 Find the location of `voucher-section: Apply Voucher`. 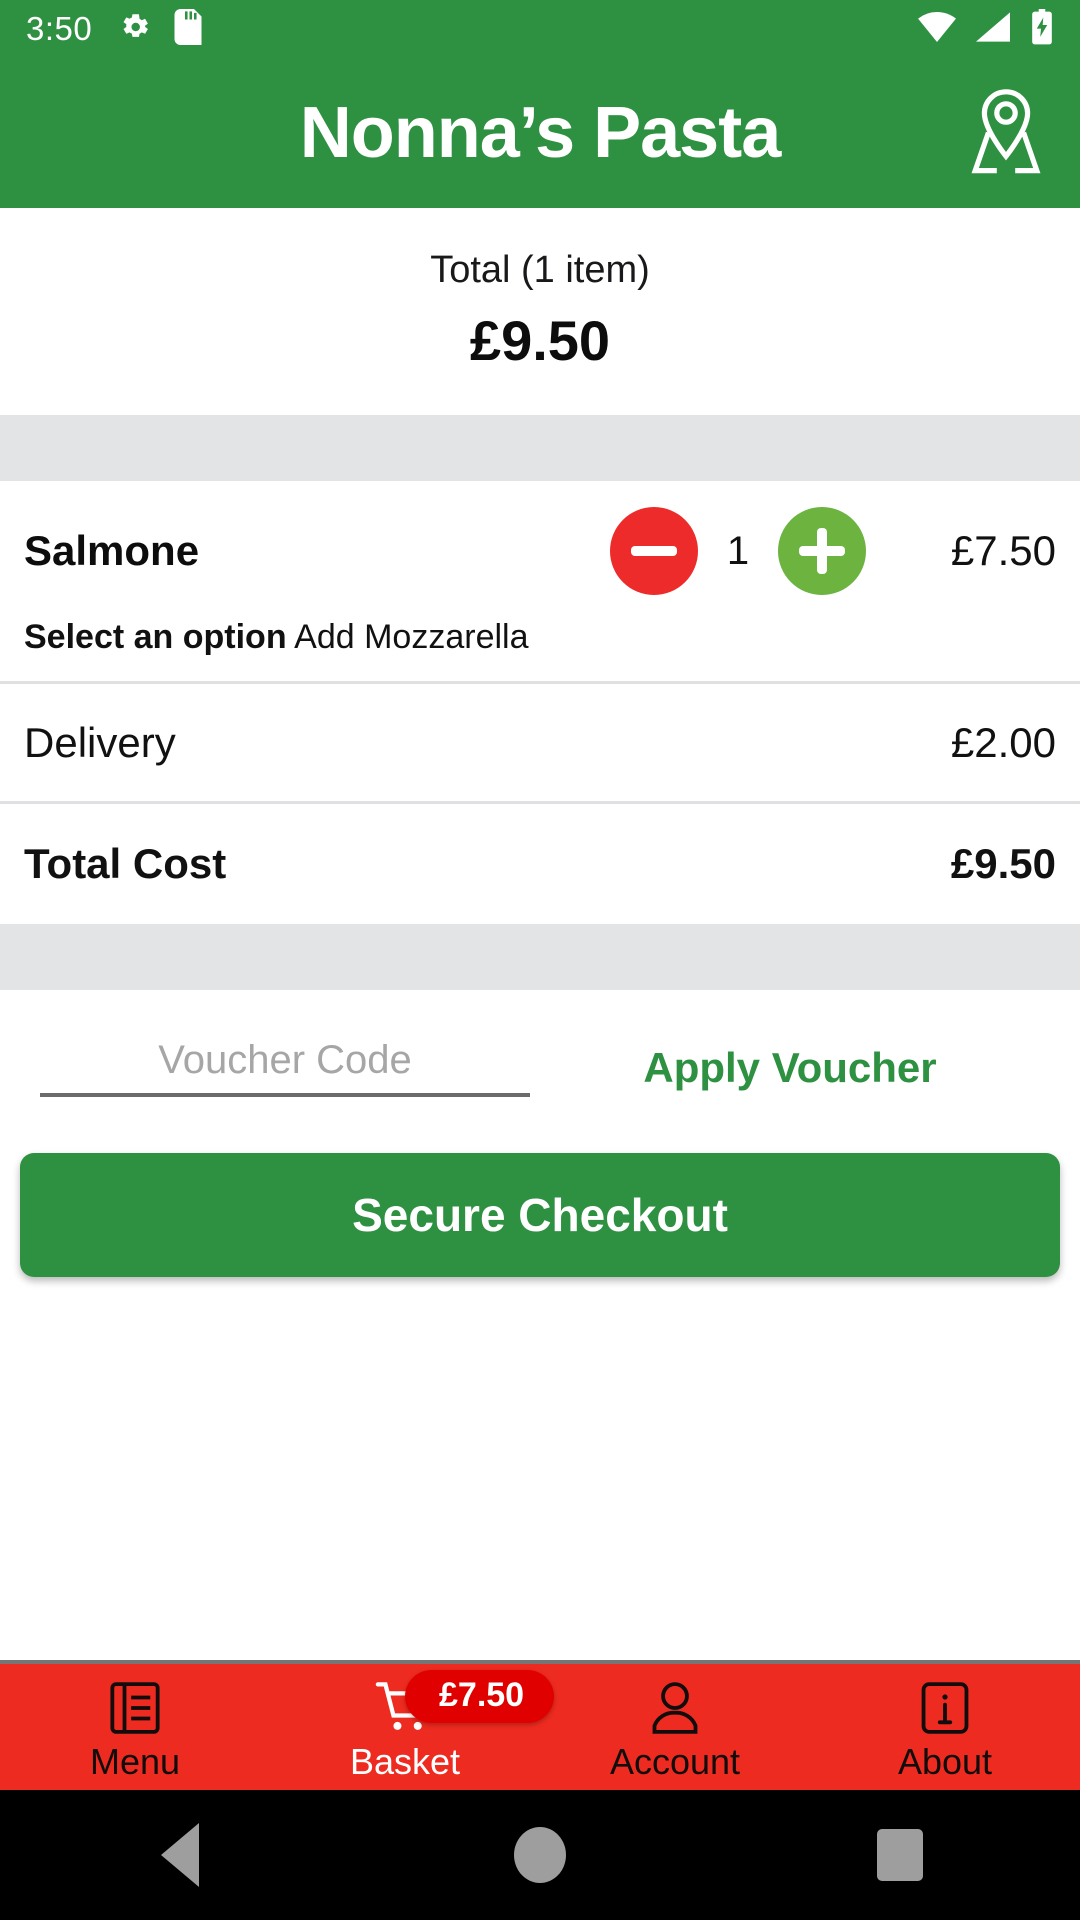

voucher-section: Apply Voucher is located at coordinates (540, 1044).